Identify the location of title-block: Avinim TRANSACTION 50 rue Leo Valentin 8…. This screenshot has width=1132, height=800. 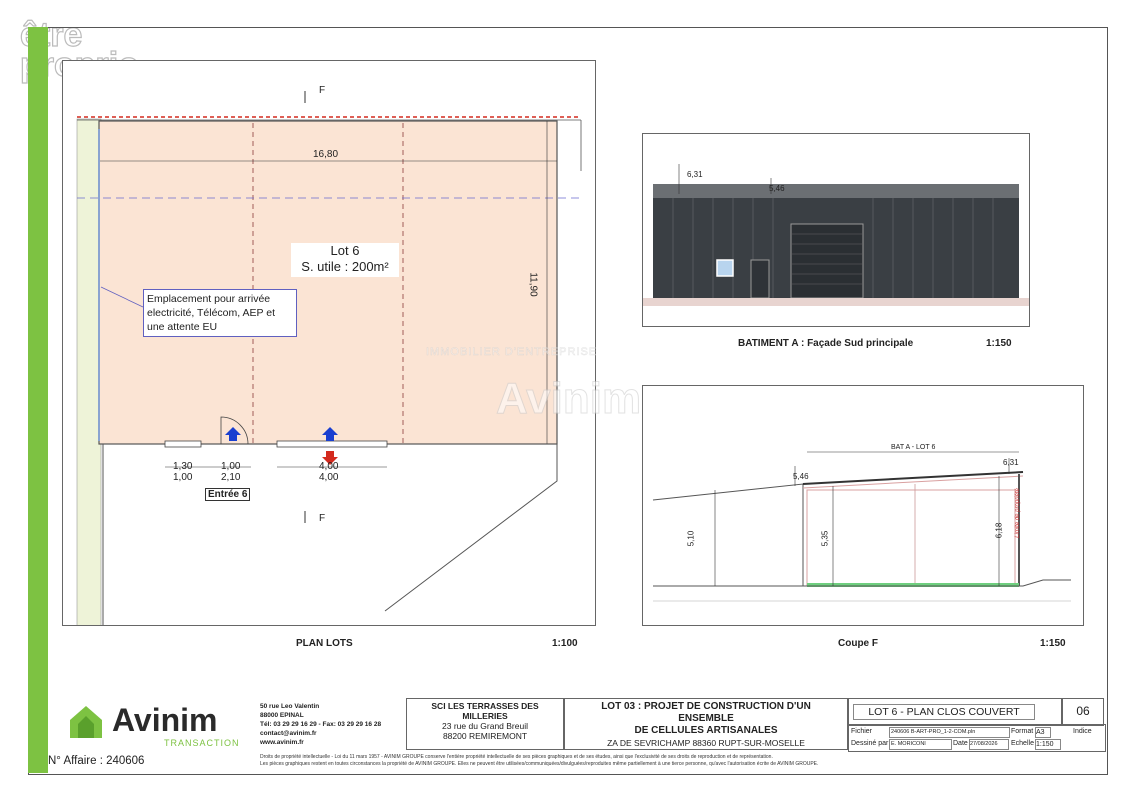
(577, 734).